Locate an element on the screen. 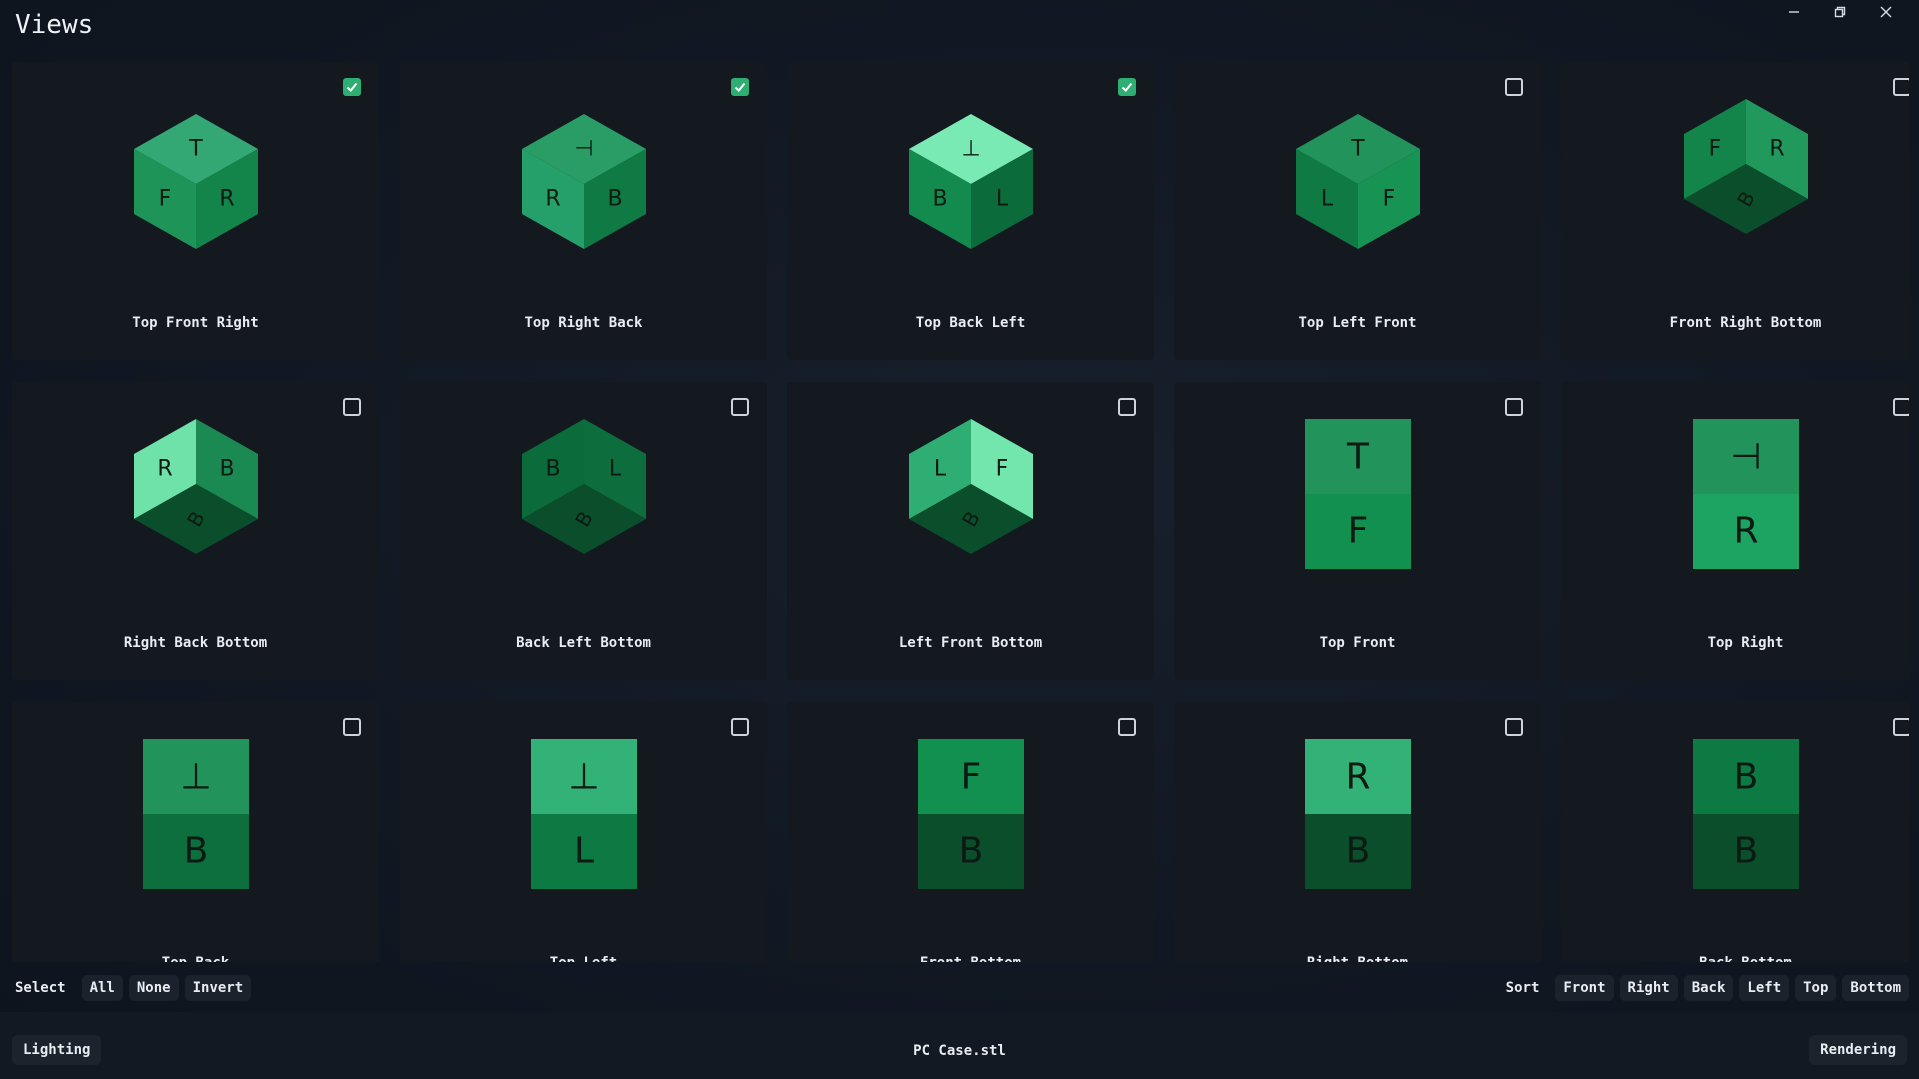  view-card: ⊣ R Top Right is located at coordinates (1735, 531).